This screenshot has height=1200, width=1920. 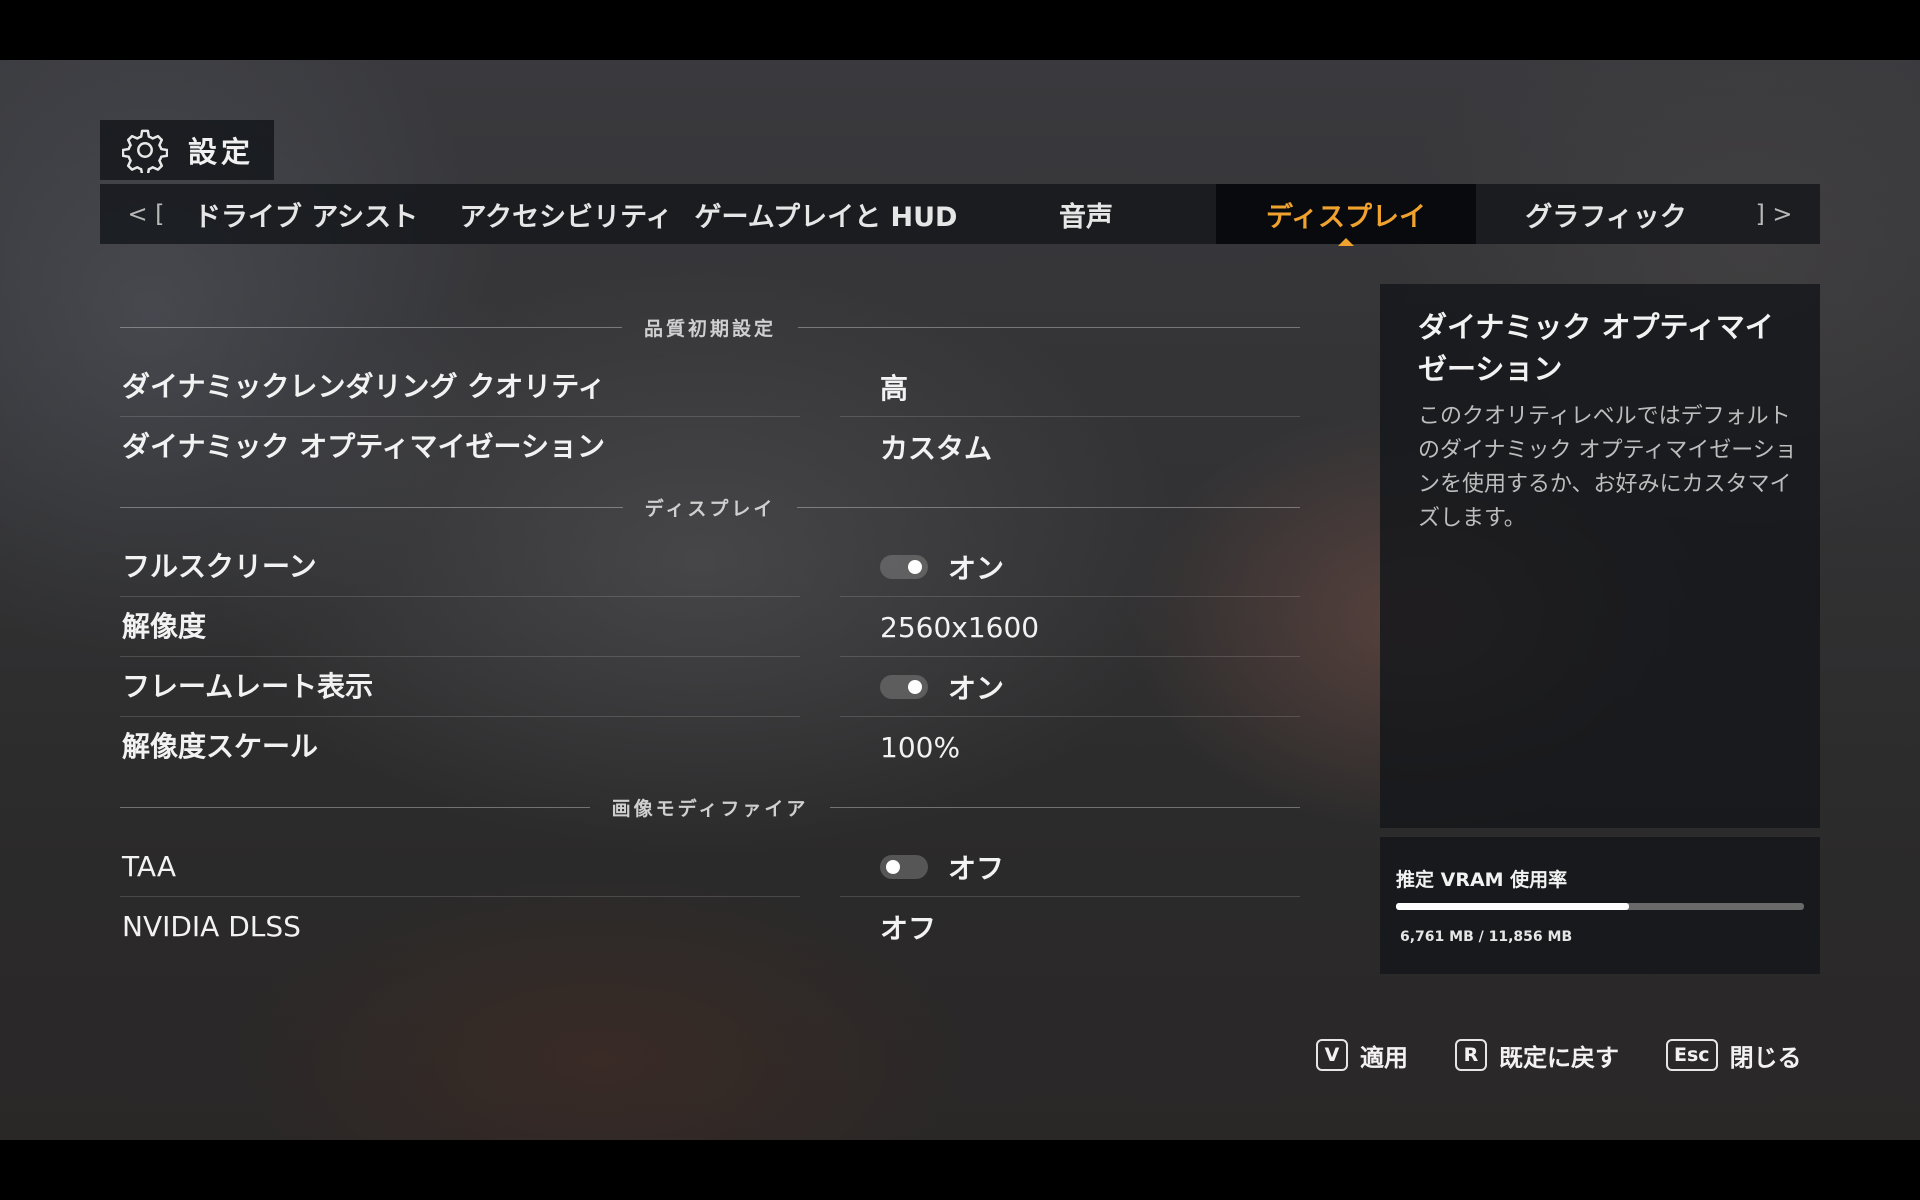 I want to click on letterbox-bottom, so click(x=960, y=1170).